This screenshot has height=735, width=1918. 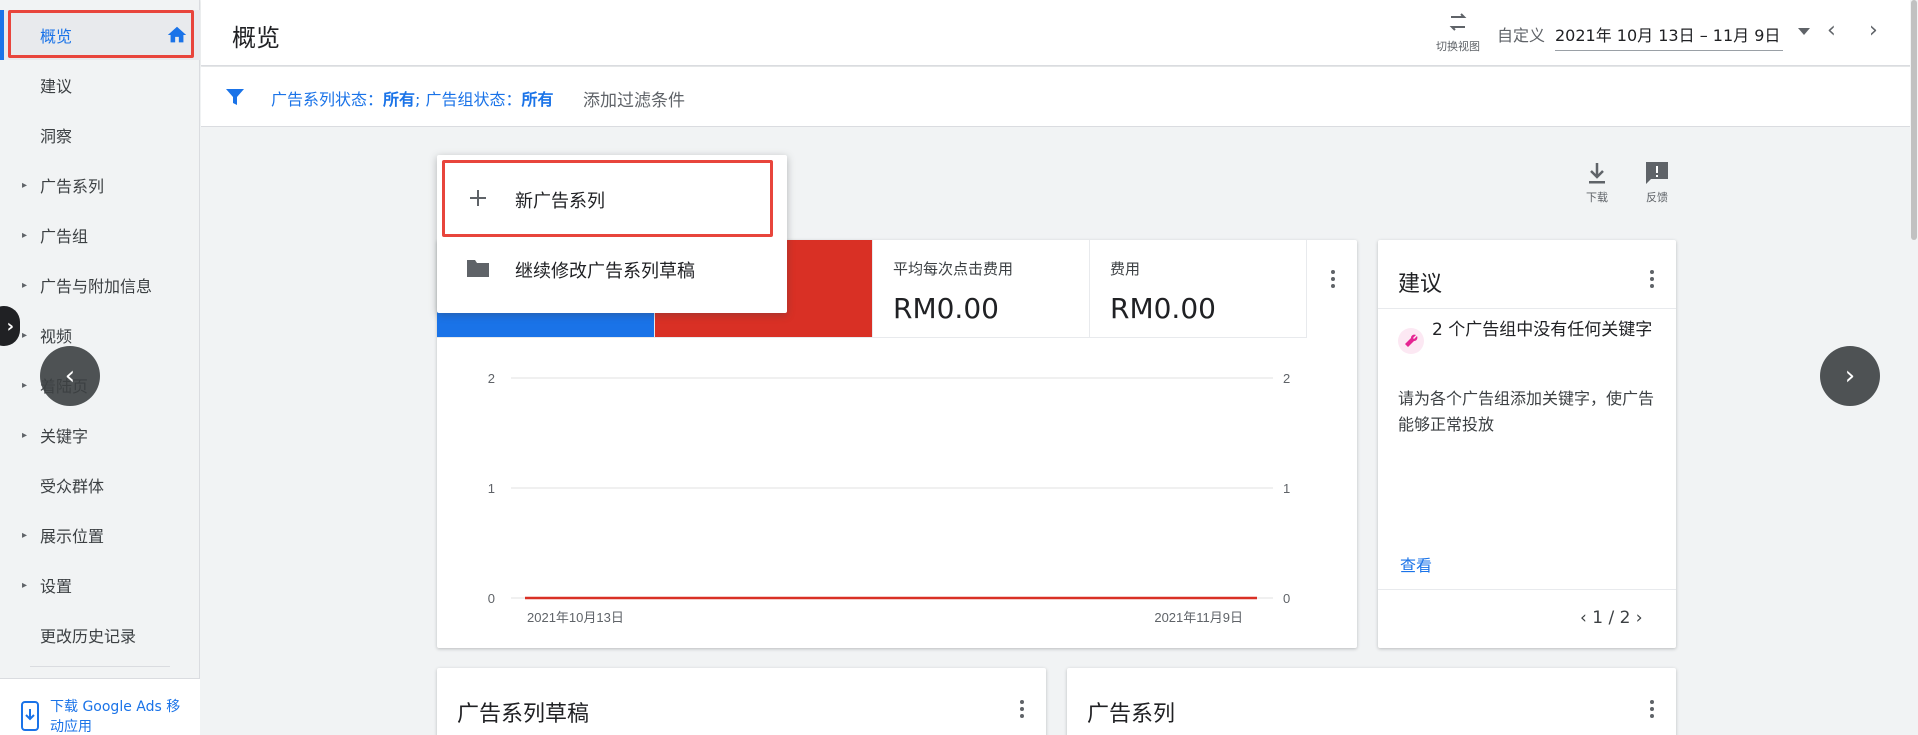 What do you see at coordinates (1914, 120) in the screenshot?
I see `scrollbar-thumb` at bounding box center [1914, 120].